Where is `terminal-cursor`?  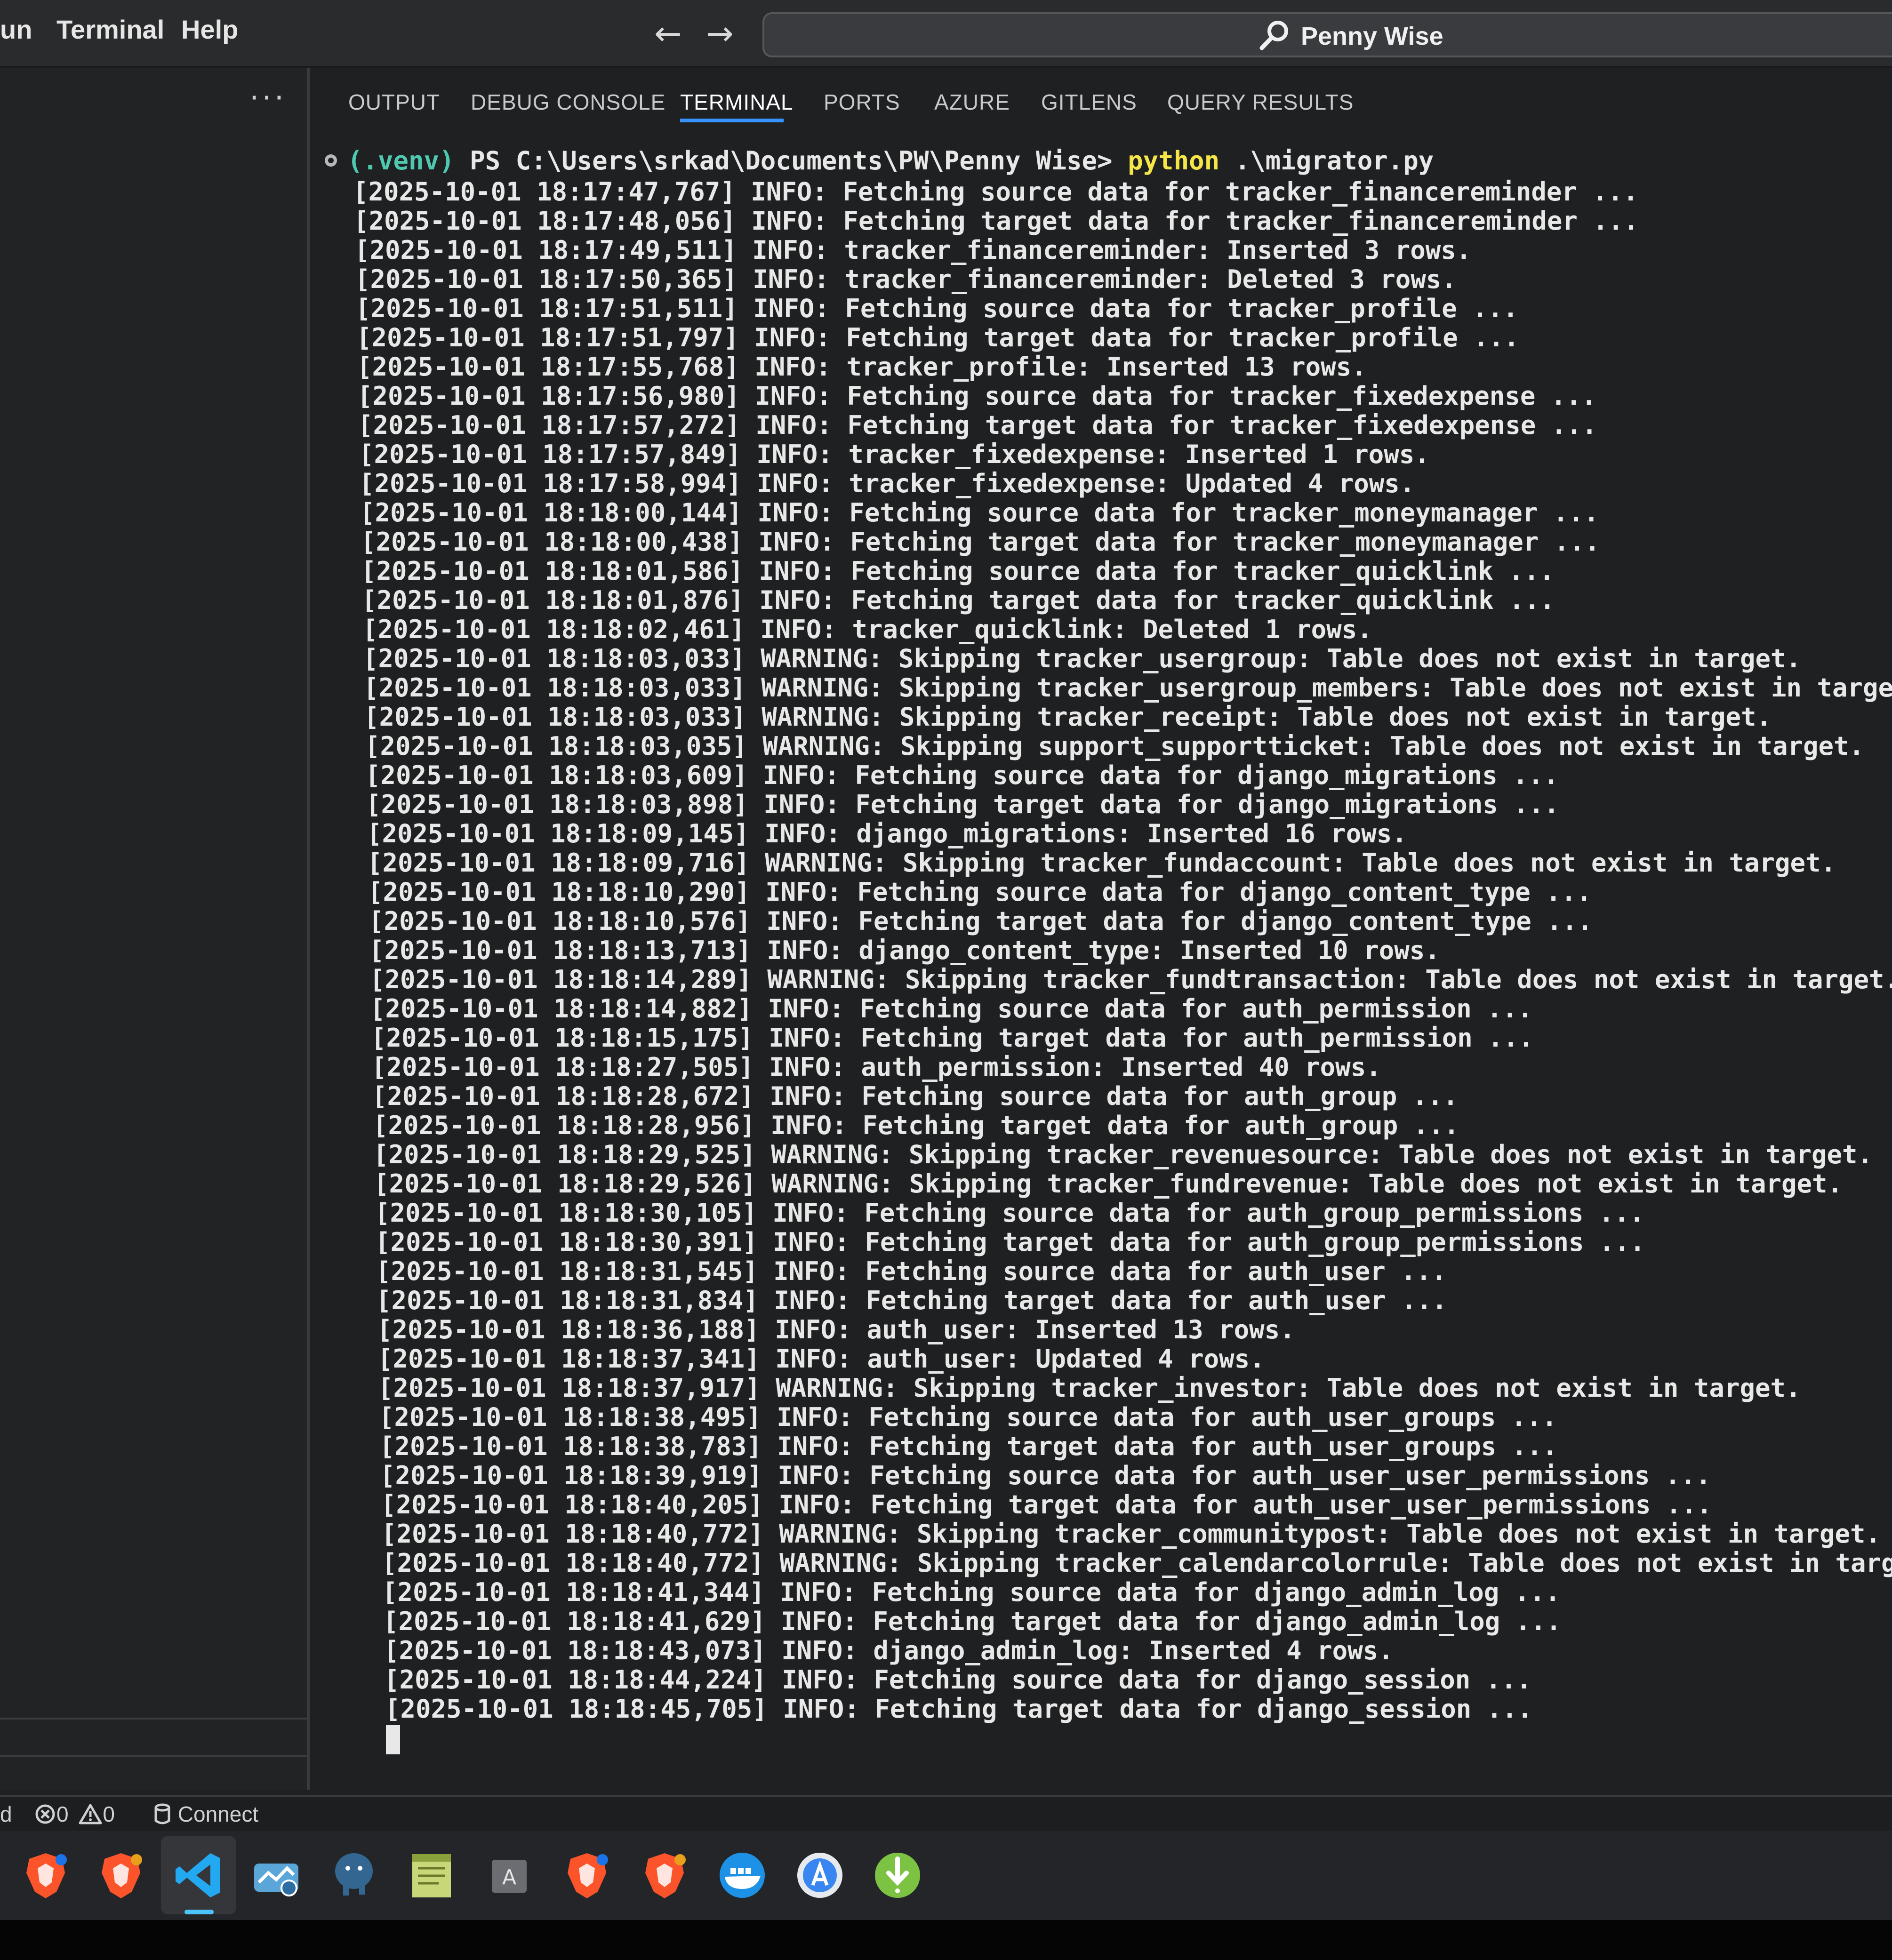
terminal-cursor is located at coordinates (393, 1739).